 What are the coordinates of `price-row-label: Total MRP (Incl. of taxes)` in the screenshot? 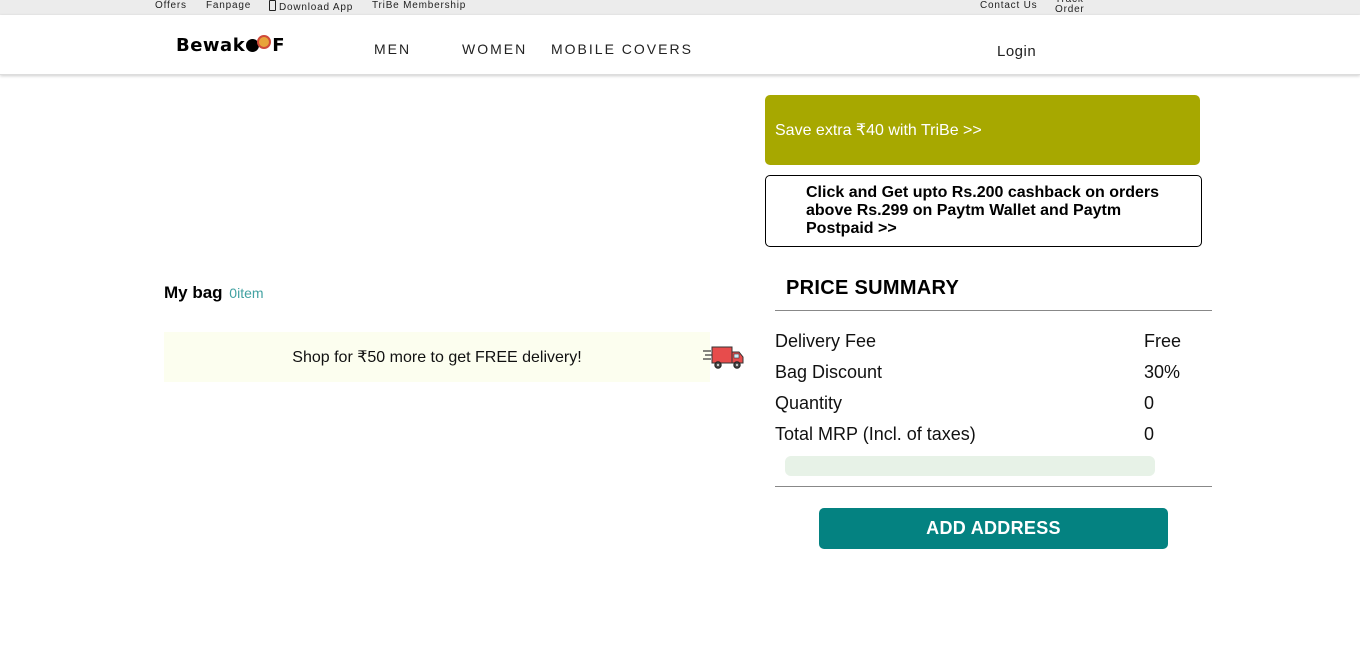 It's located at (875, 434).